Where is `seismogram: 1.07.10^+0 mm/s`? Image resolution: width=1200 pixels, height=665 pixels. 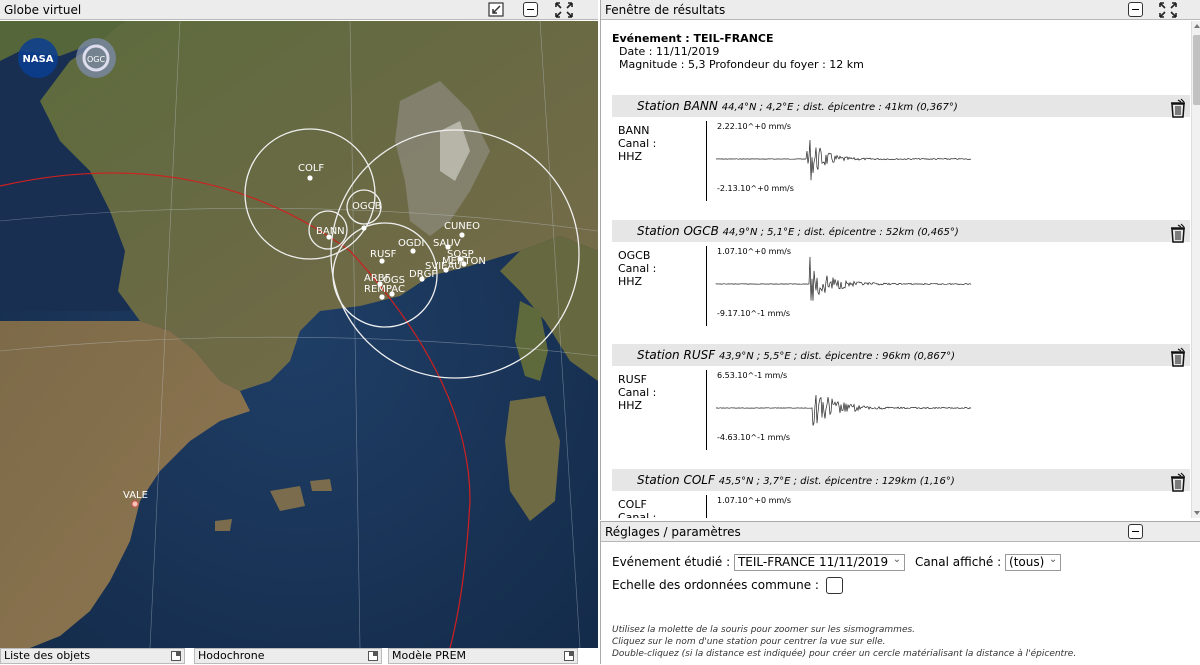 seismogram: 1.07.10^+0 mm/s is located at coordinates (856, 506).